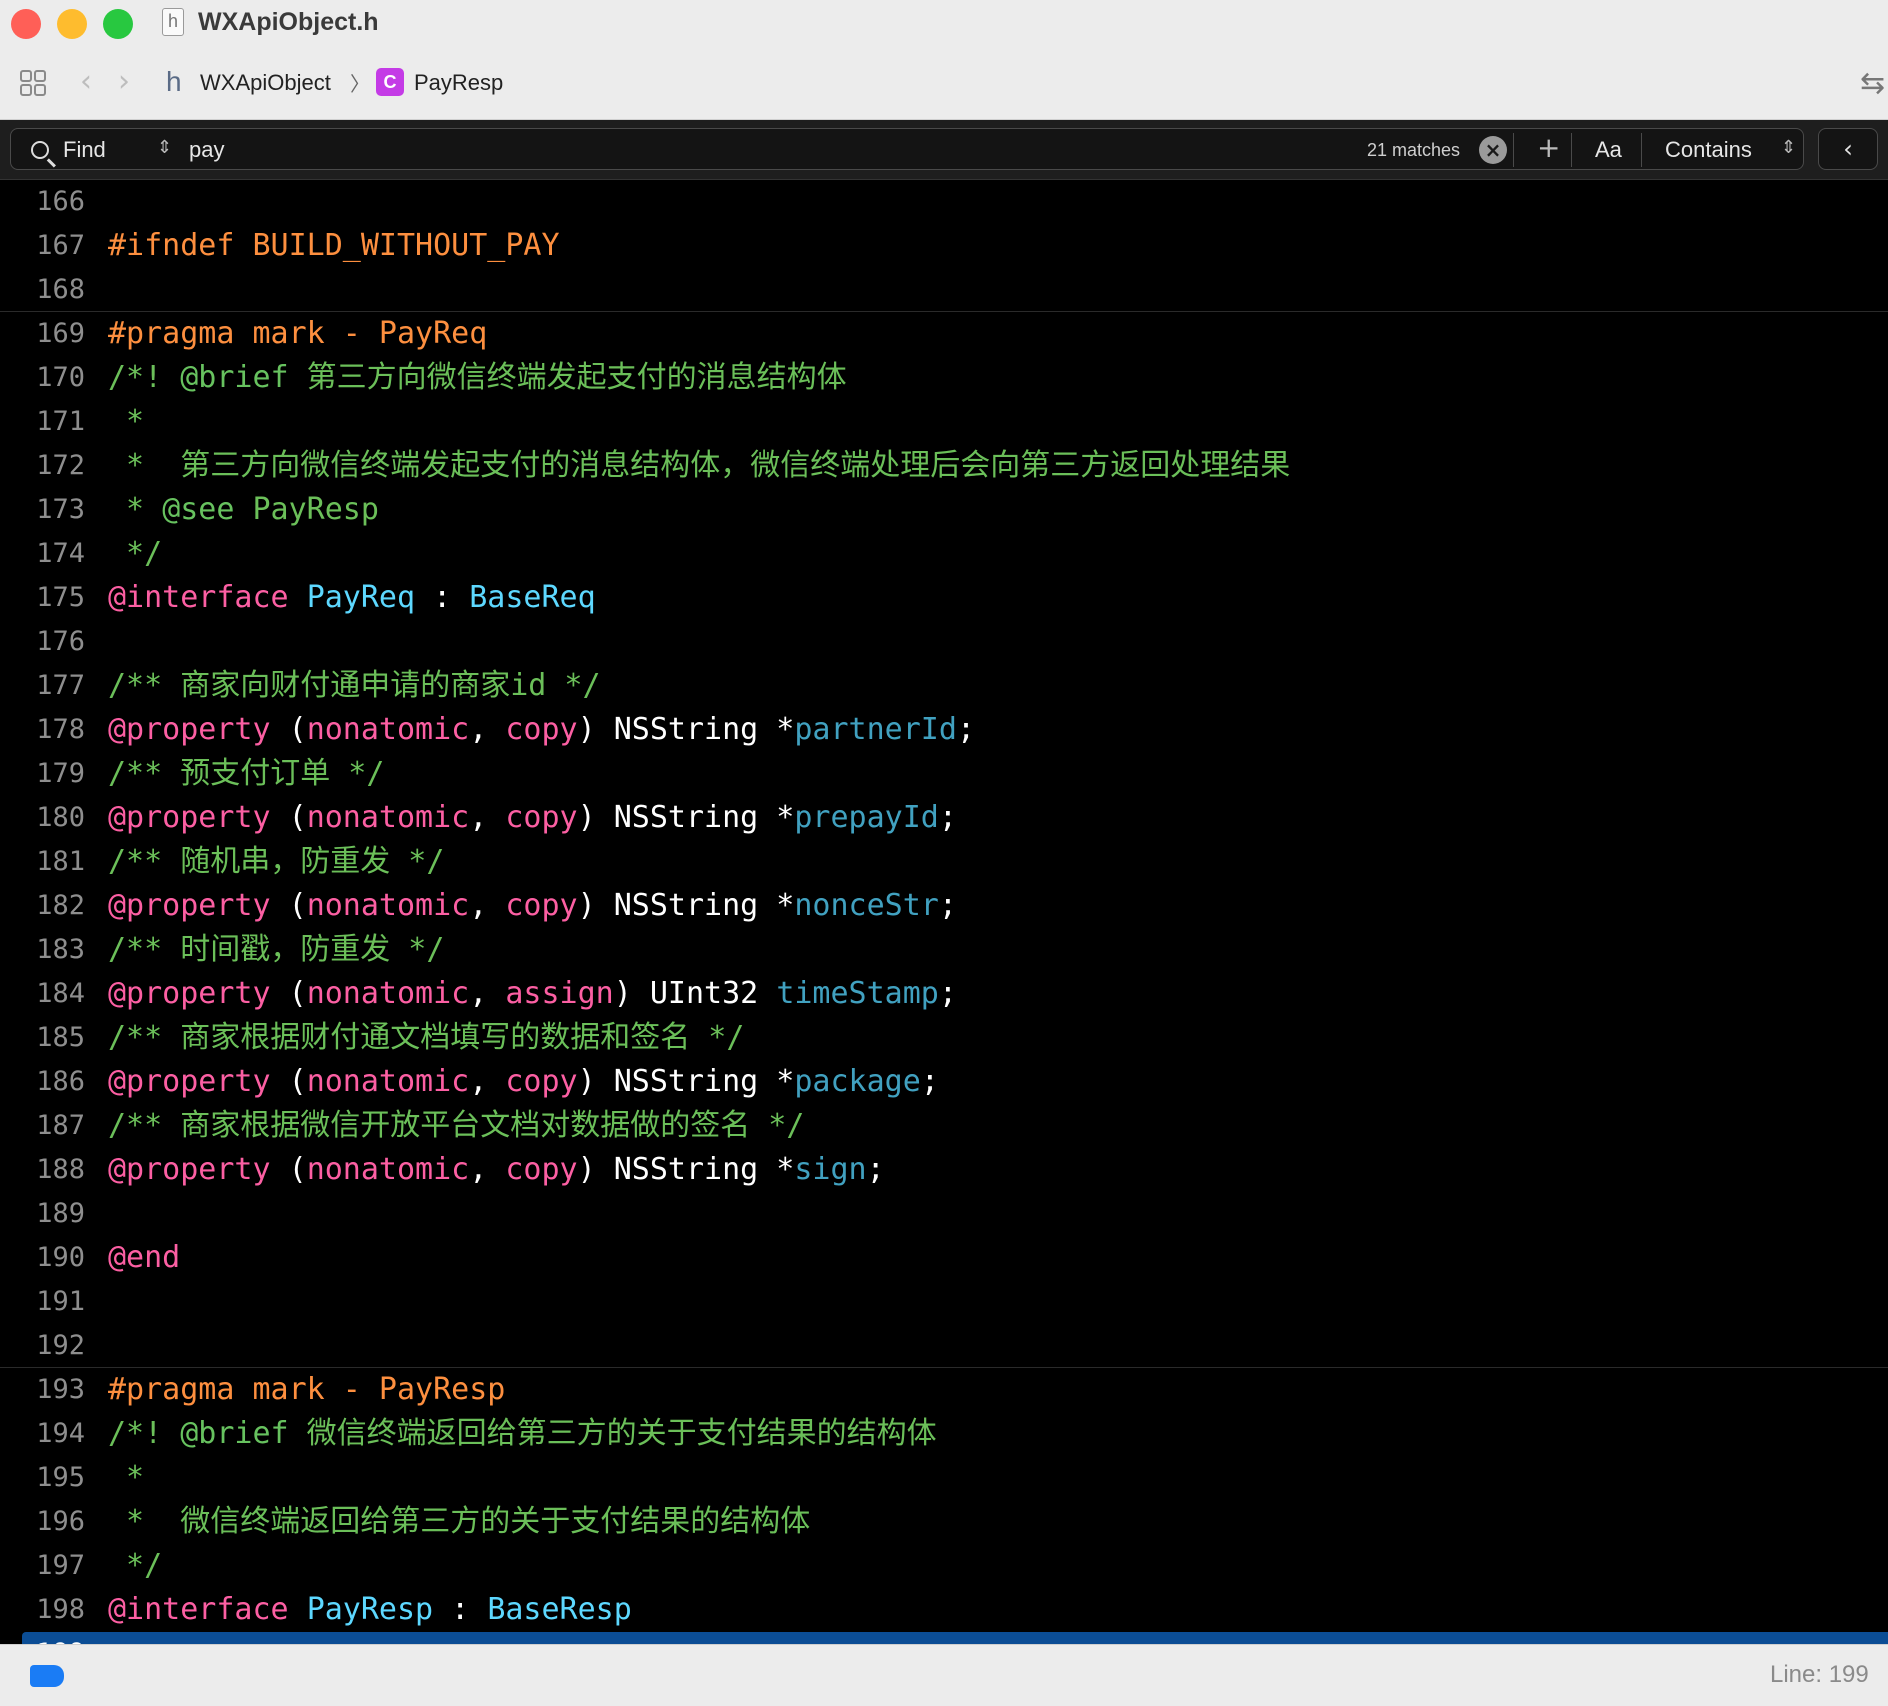 The image size is (1888, 1706). What do you see at coordinates (944, 1566) in the screenshot?
I see `code-line: 197 */` at bounding box center [944, 1566].